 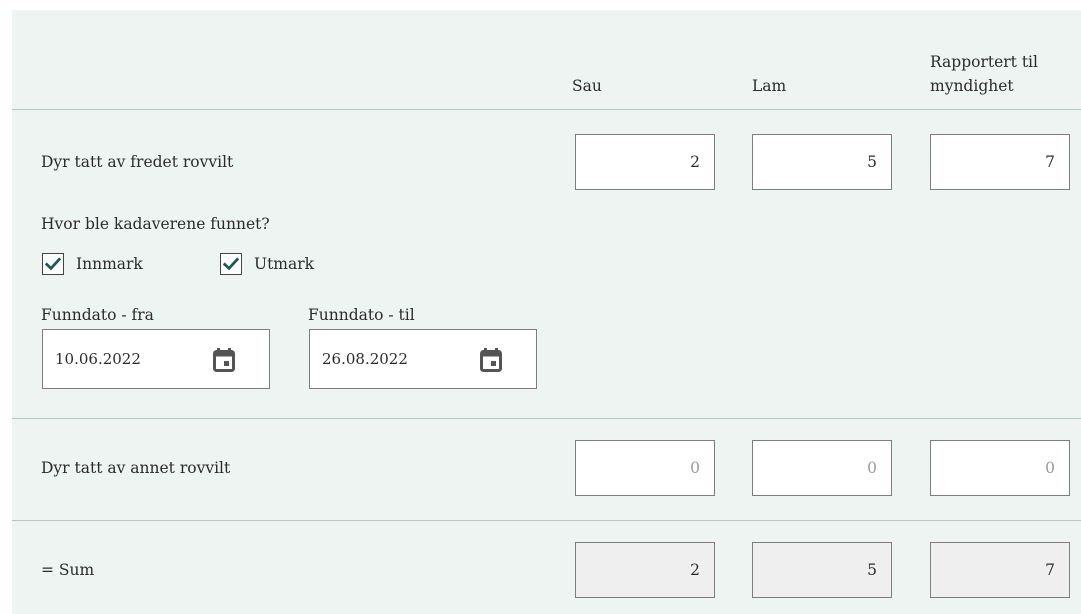 What do you see at coordinates (361, 315) in the screenshot?
I see `date-to-label: Funndato - til` at bounding box center [361, 315].